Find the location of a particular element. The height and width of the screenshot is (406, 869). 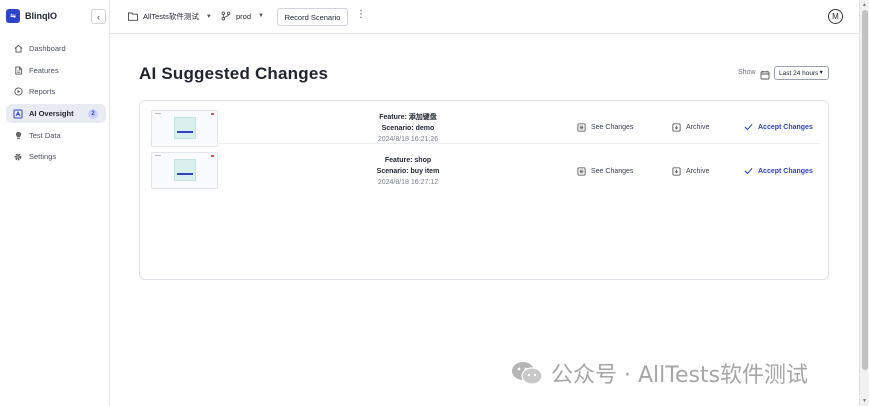

project-selector: AllTests软件测试 ▼ is located at coordinates (170, 16).